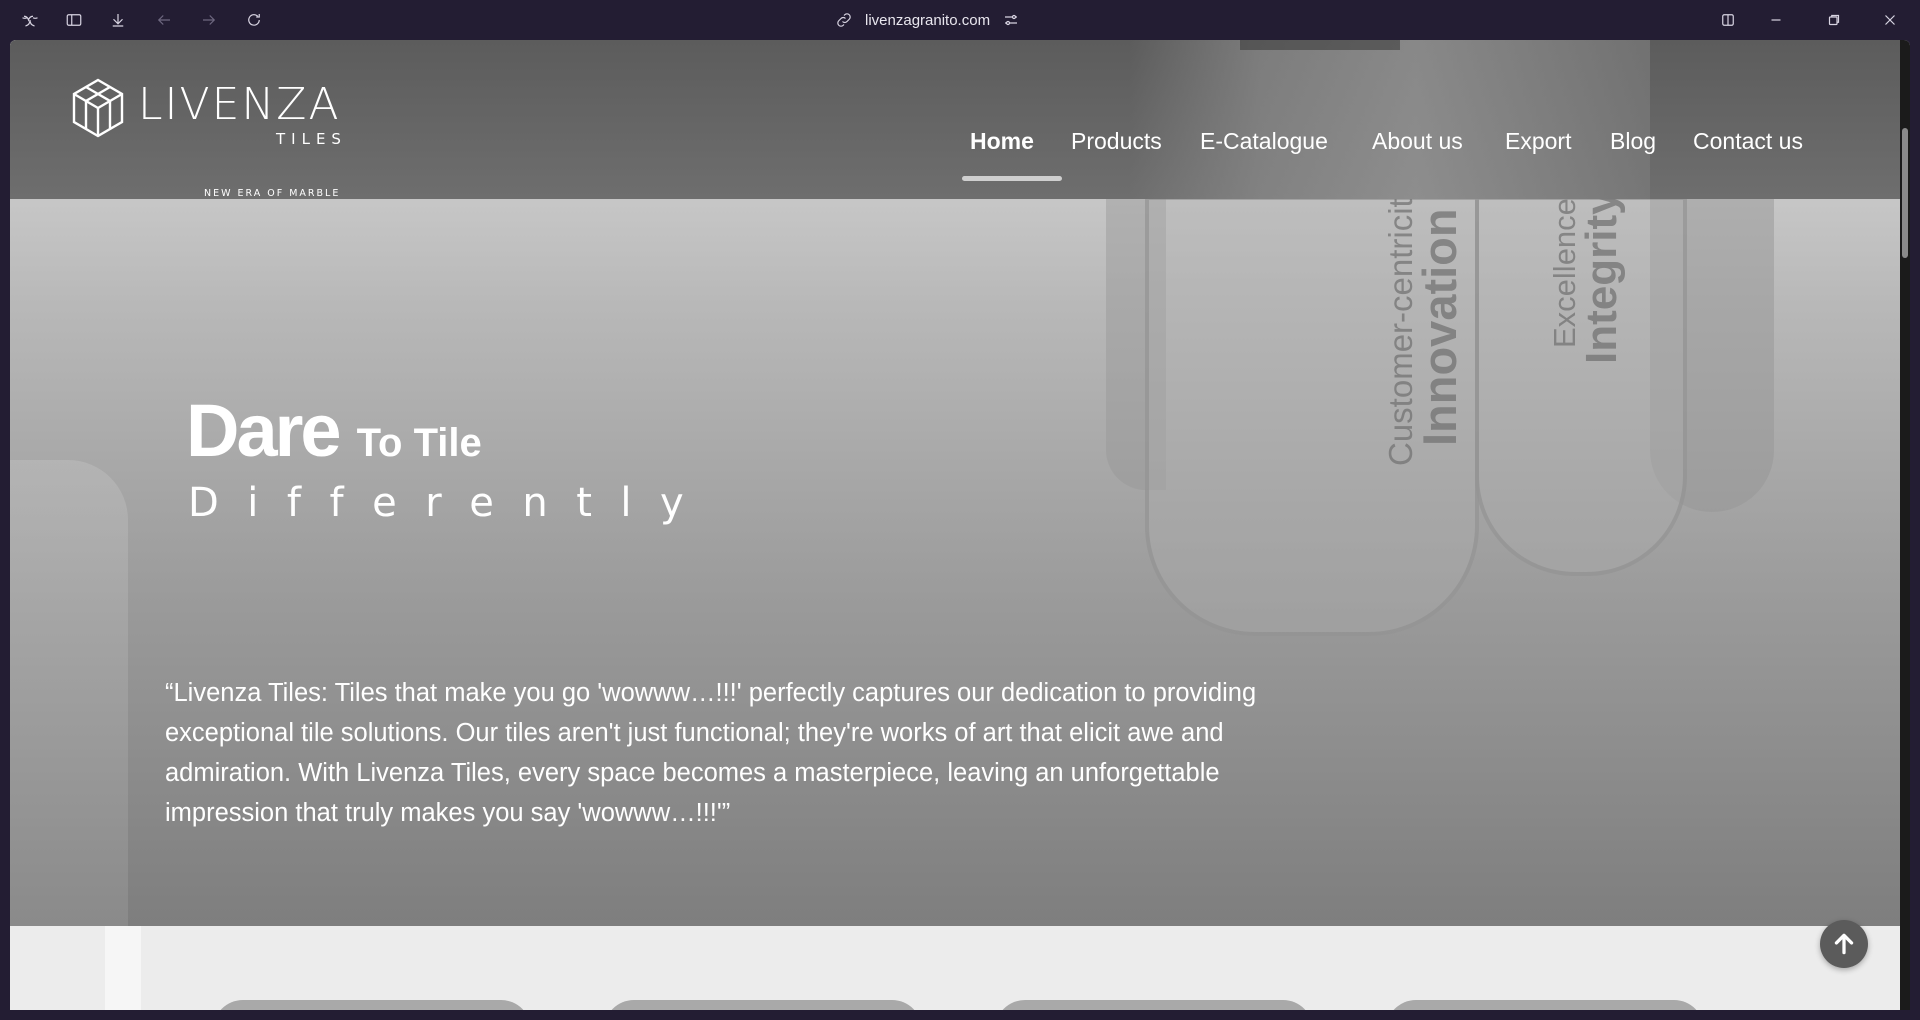  What do you see at coordinates (419, 443) in the screenshot?
I see `hero-title-light: To Tile` at bounding box center [419, 443].